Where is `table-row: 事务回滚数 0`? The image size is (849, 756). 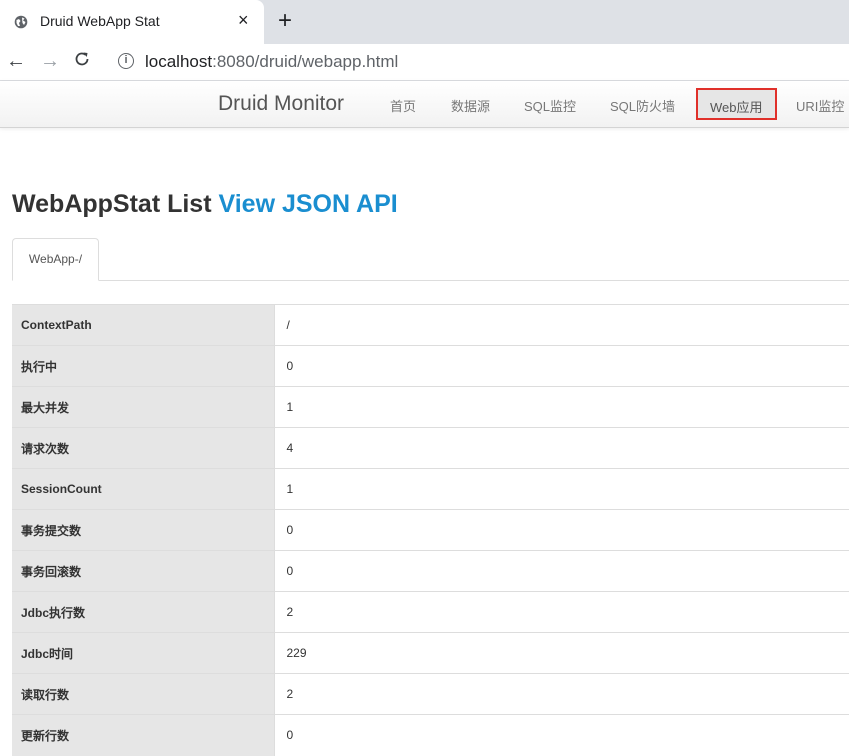
table-row: 事务回滚数 0 is located at coordinates (430, 571).